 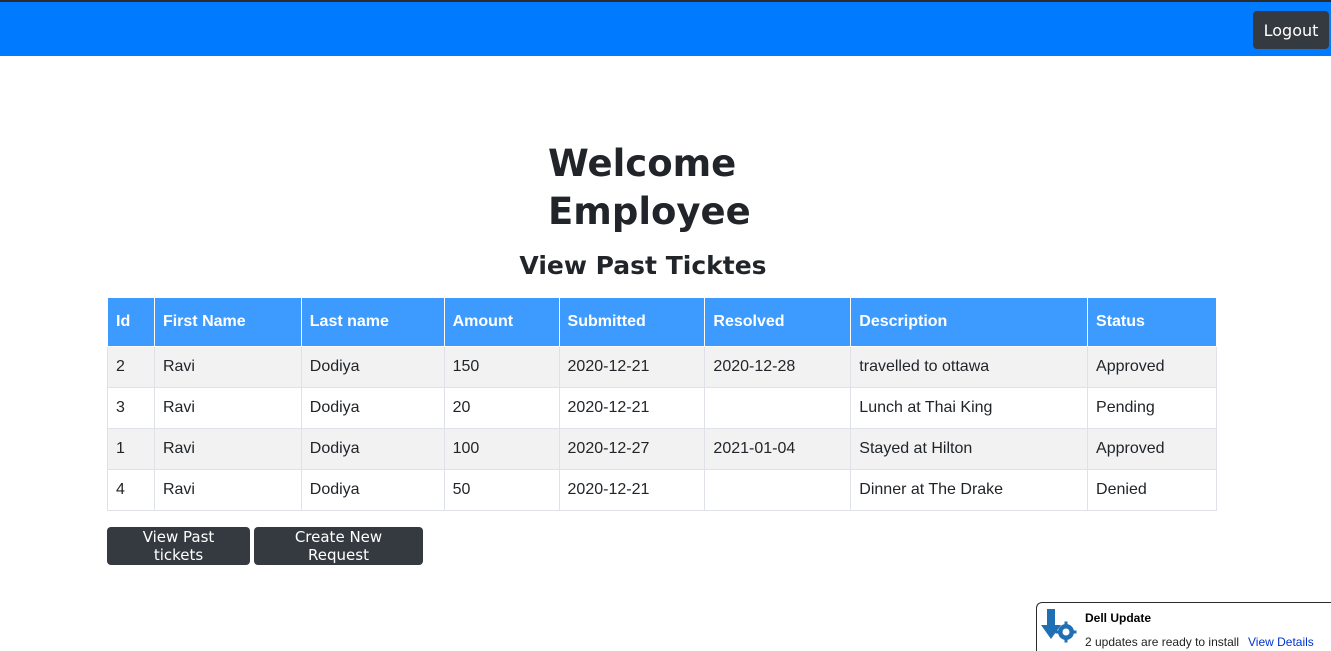 What do you see at coordinates (338, 546) in the screenshot?
I see `create-new-request-button: Create New Request` at bounding box center [338, 546].